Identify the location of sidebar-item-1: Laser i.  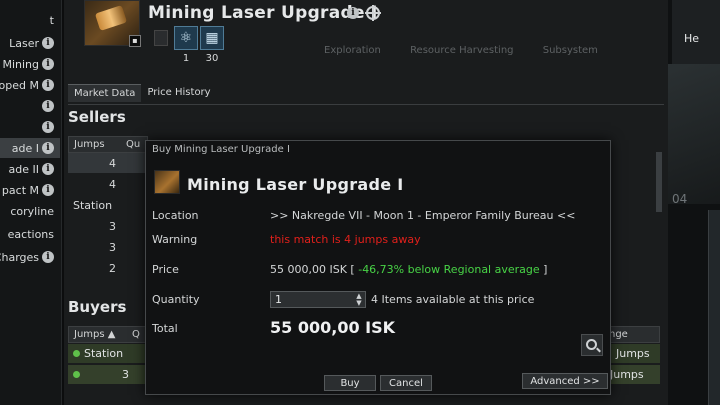
(30, 43).